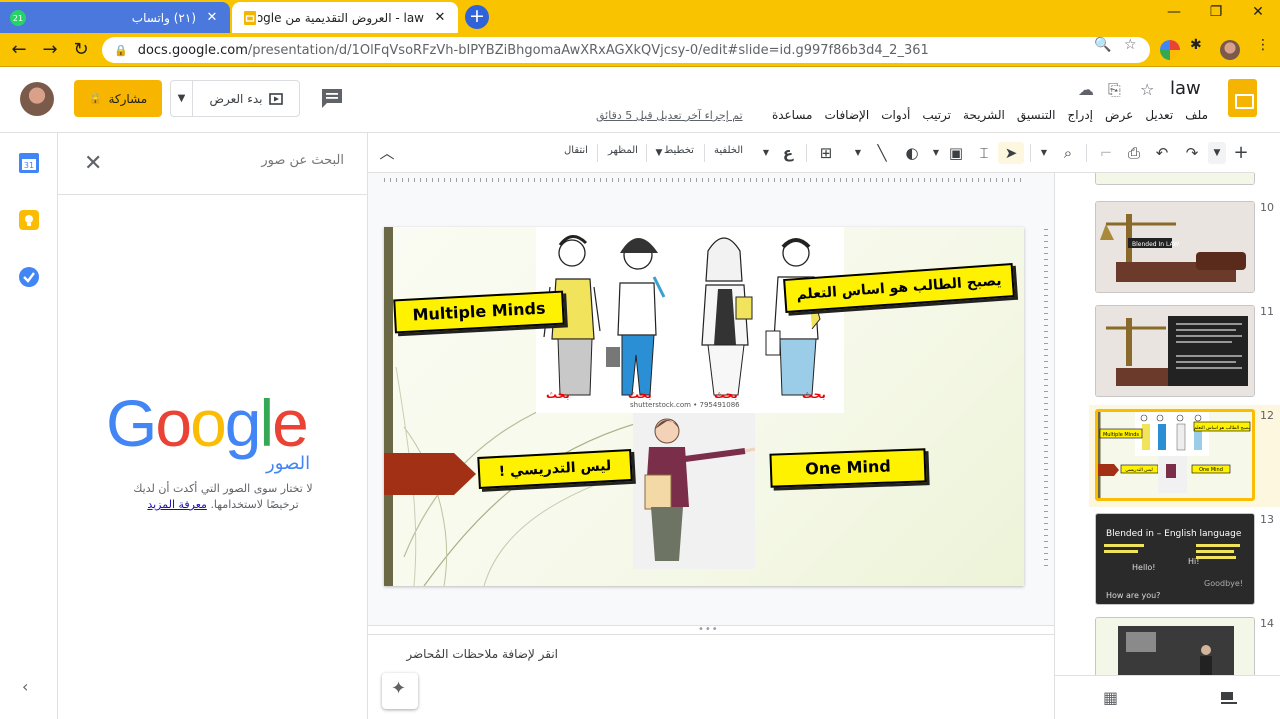  What do you see at coordinates (1230, 50) in the screenshot?
I see `profile-avatar` at bounding box center [1230, 50].